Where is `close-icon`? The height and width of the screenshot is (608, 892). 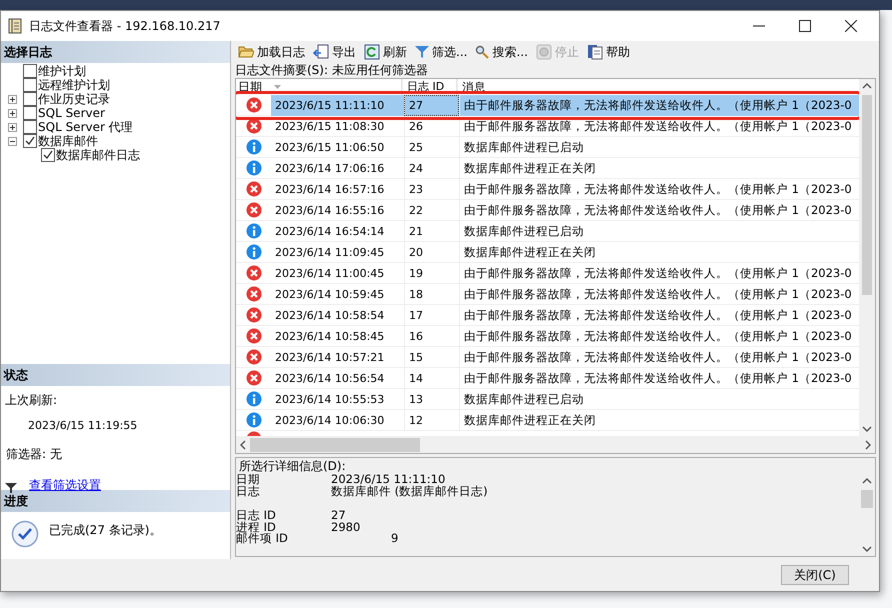 close-icon is located at coordinates (851, 26).